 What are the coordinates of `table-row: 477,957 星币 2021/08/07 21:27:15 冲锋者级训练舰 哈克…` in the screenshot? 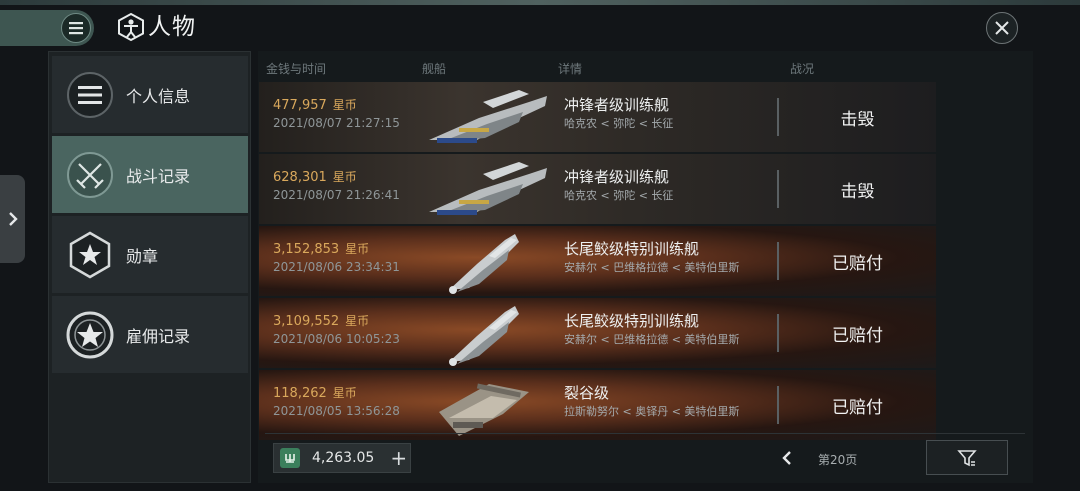 It's located at (597, 117).